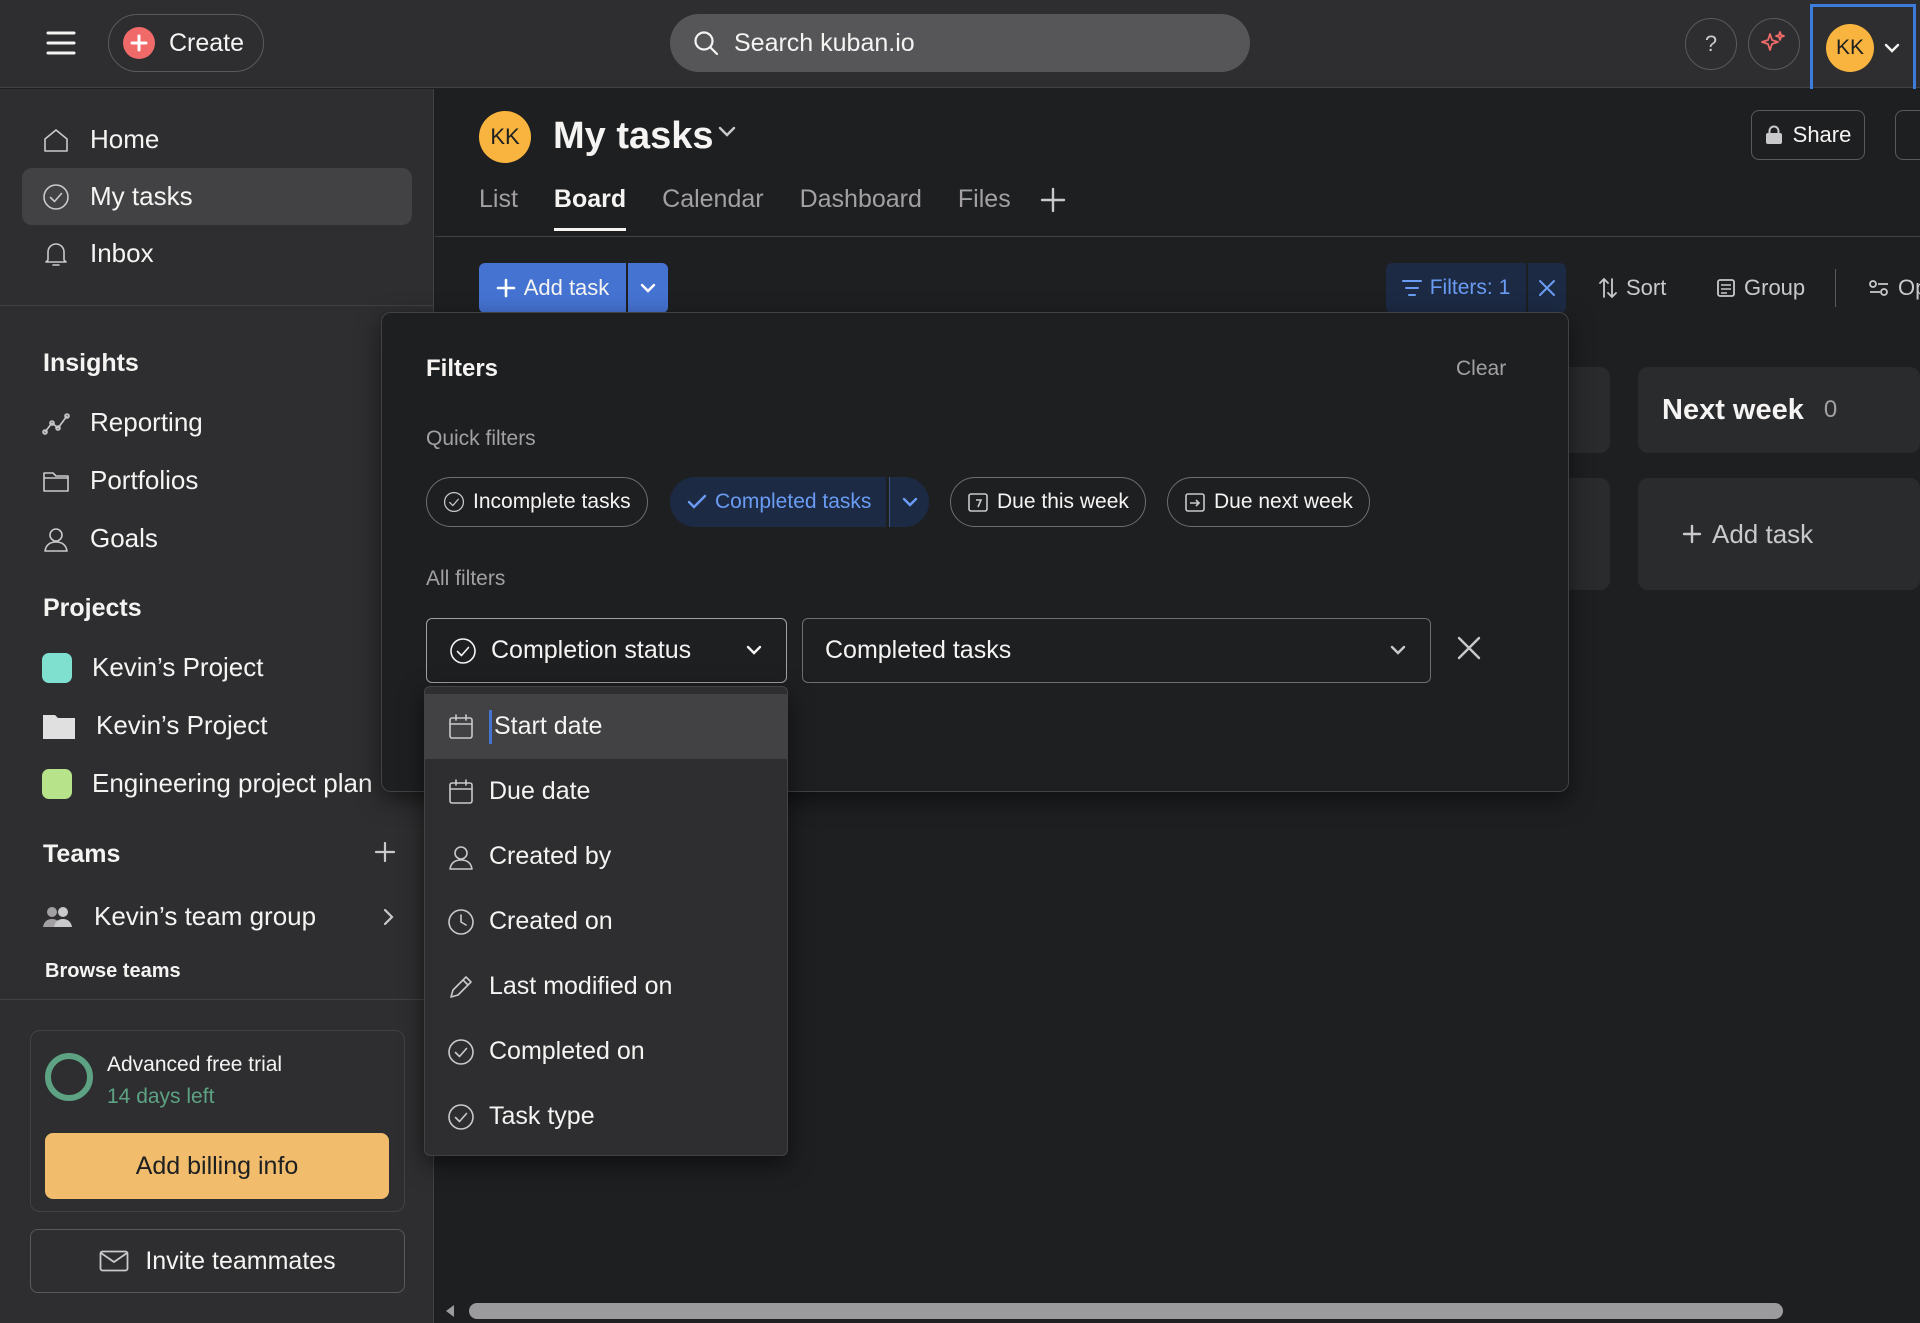 The image size is (1920, 1323). I want to click on view-tabs: List Board Calendar Dashboard Files, so click(745, 208).